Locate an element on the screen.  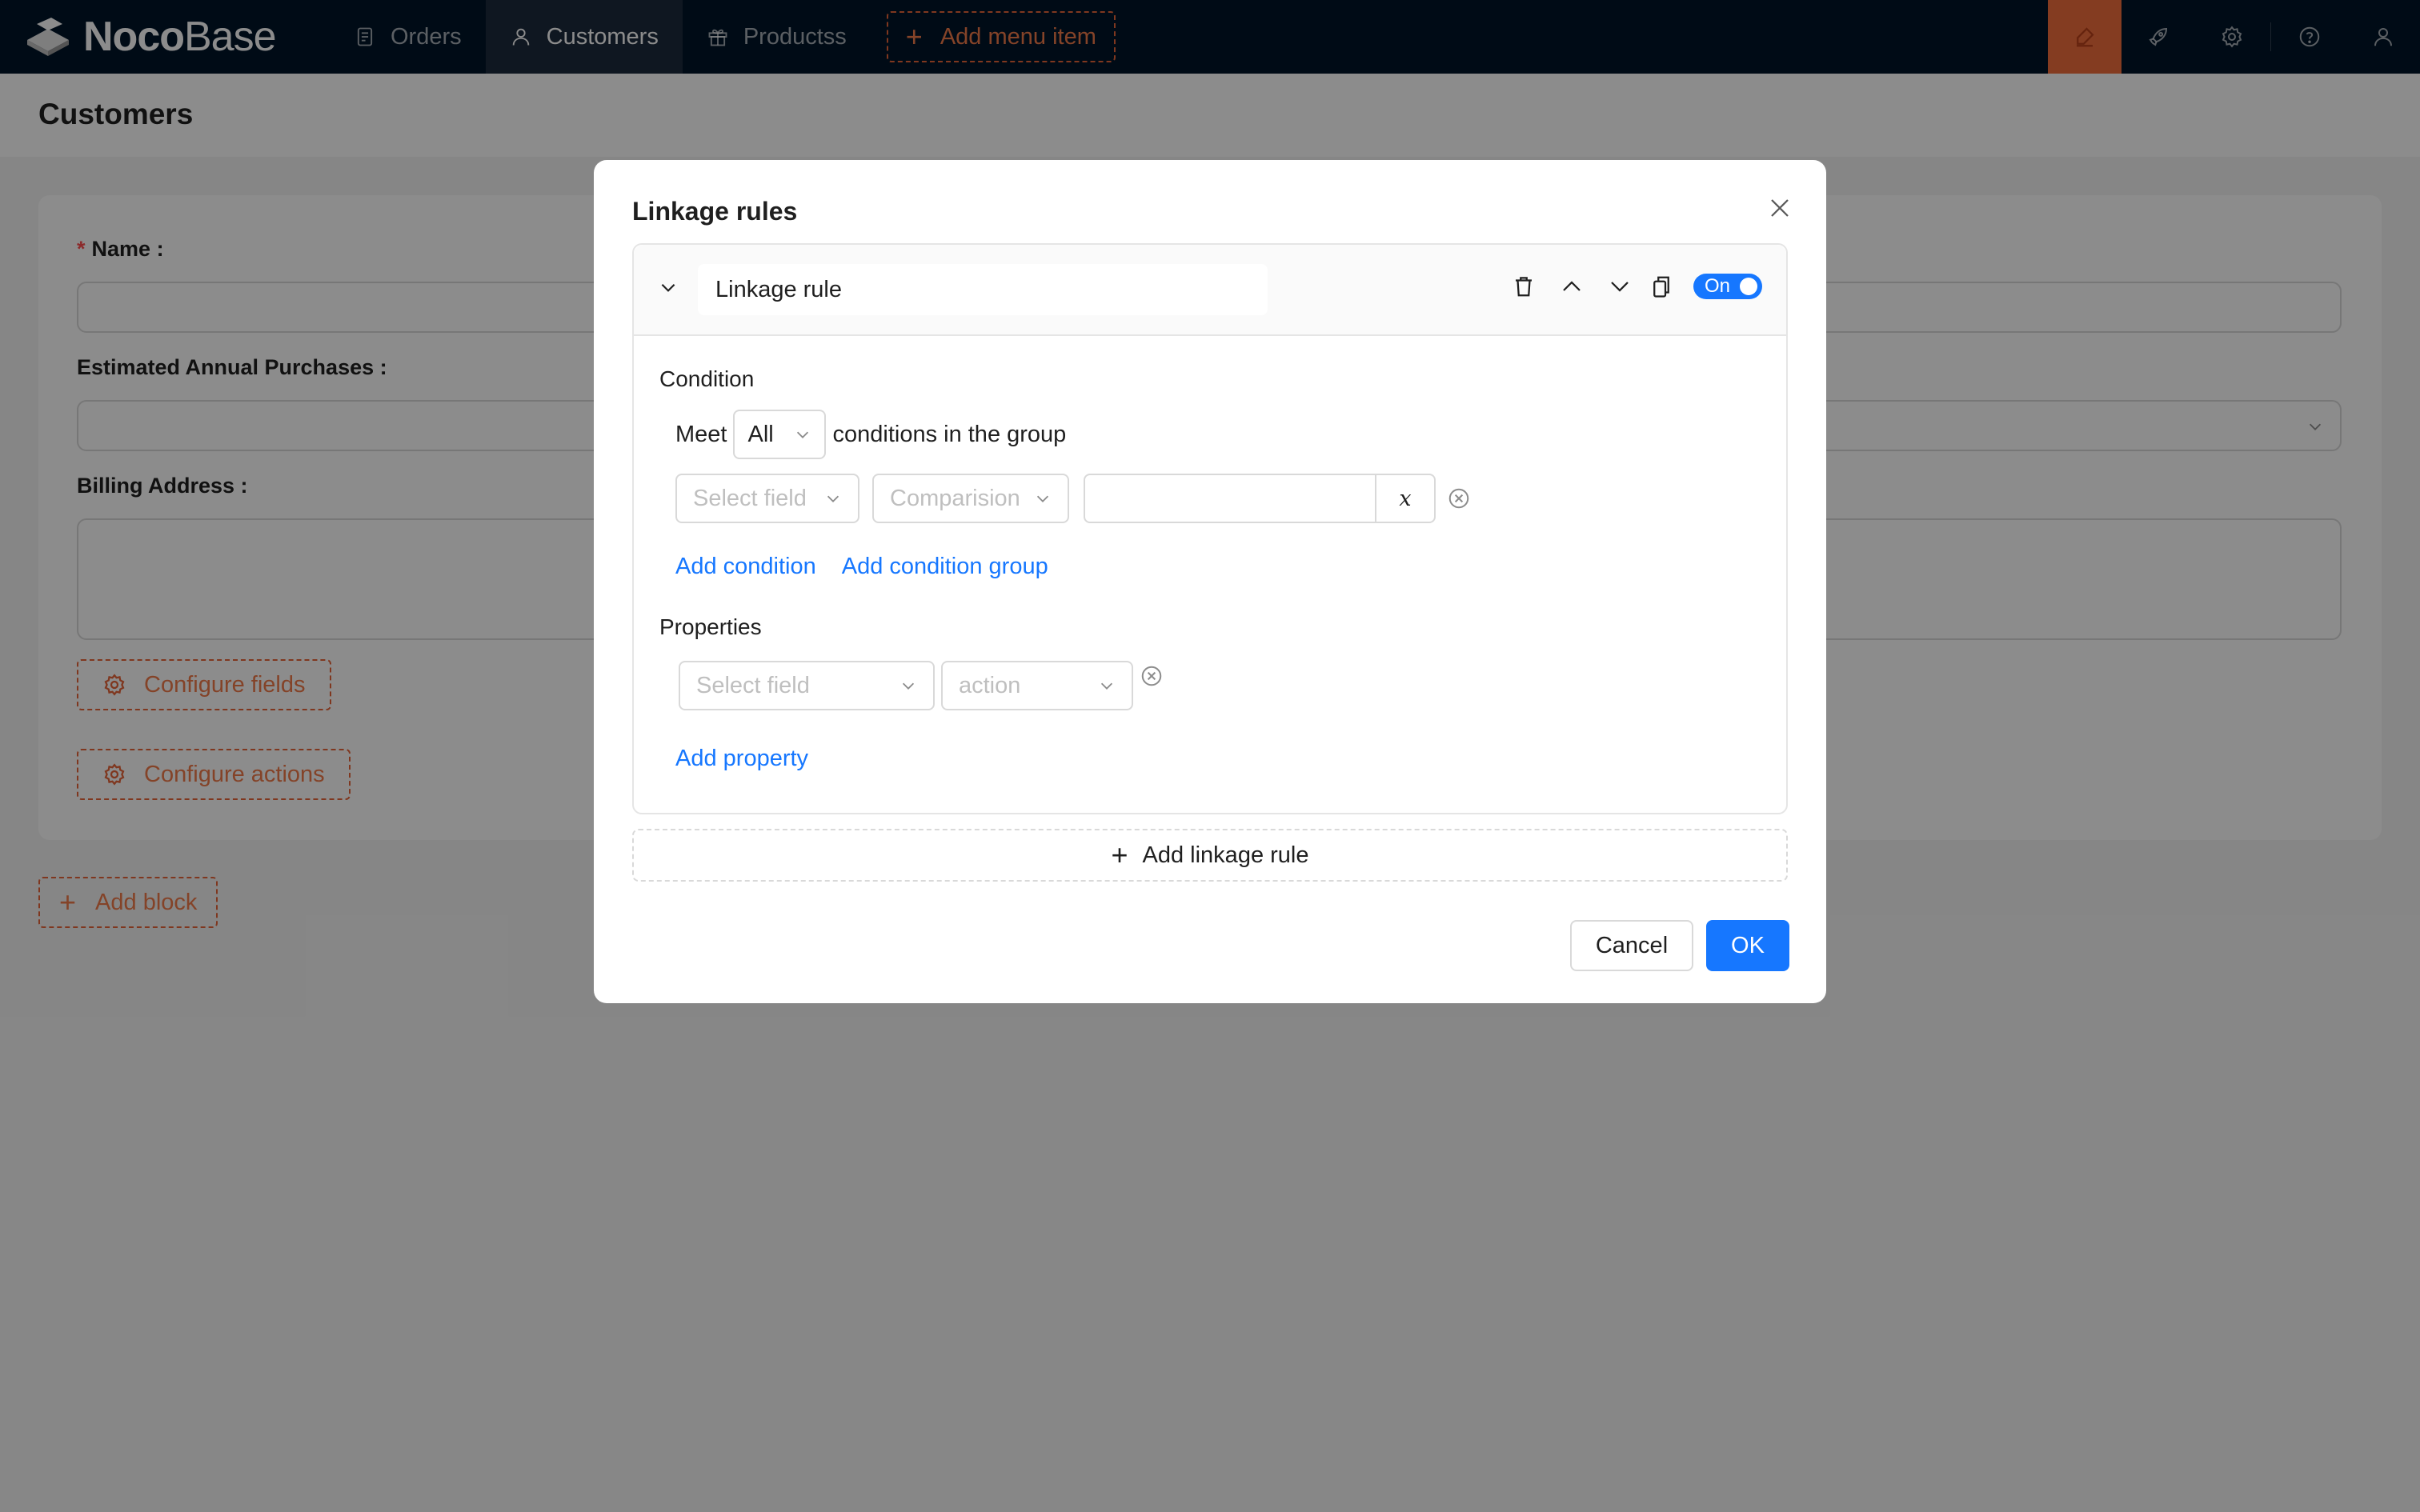
copy-rule-button is located at coordinates (1661, 286).